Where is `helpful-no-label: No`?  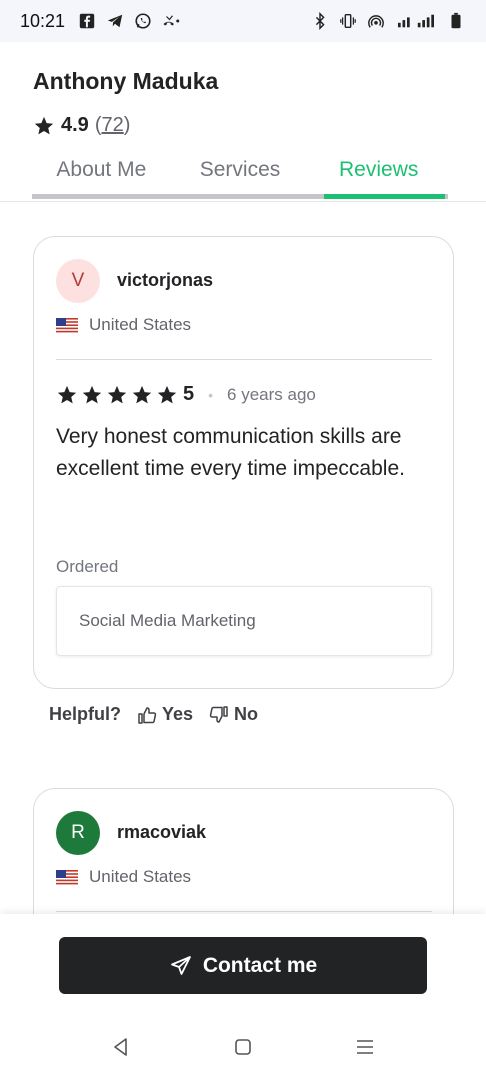 helpful-no-label: No is located at coordinates (246, 714).